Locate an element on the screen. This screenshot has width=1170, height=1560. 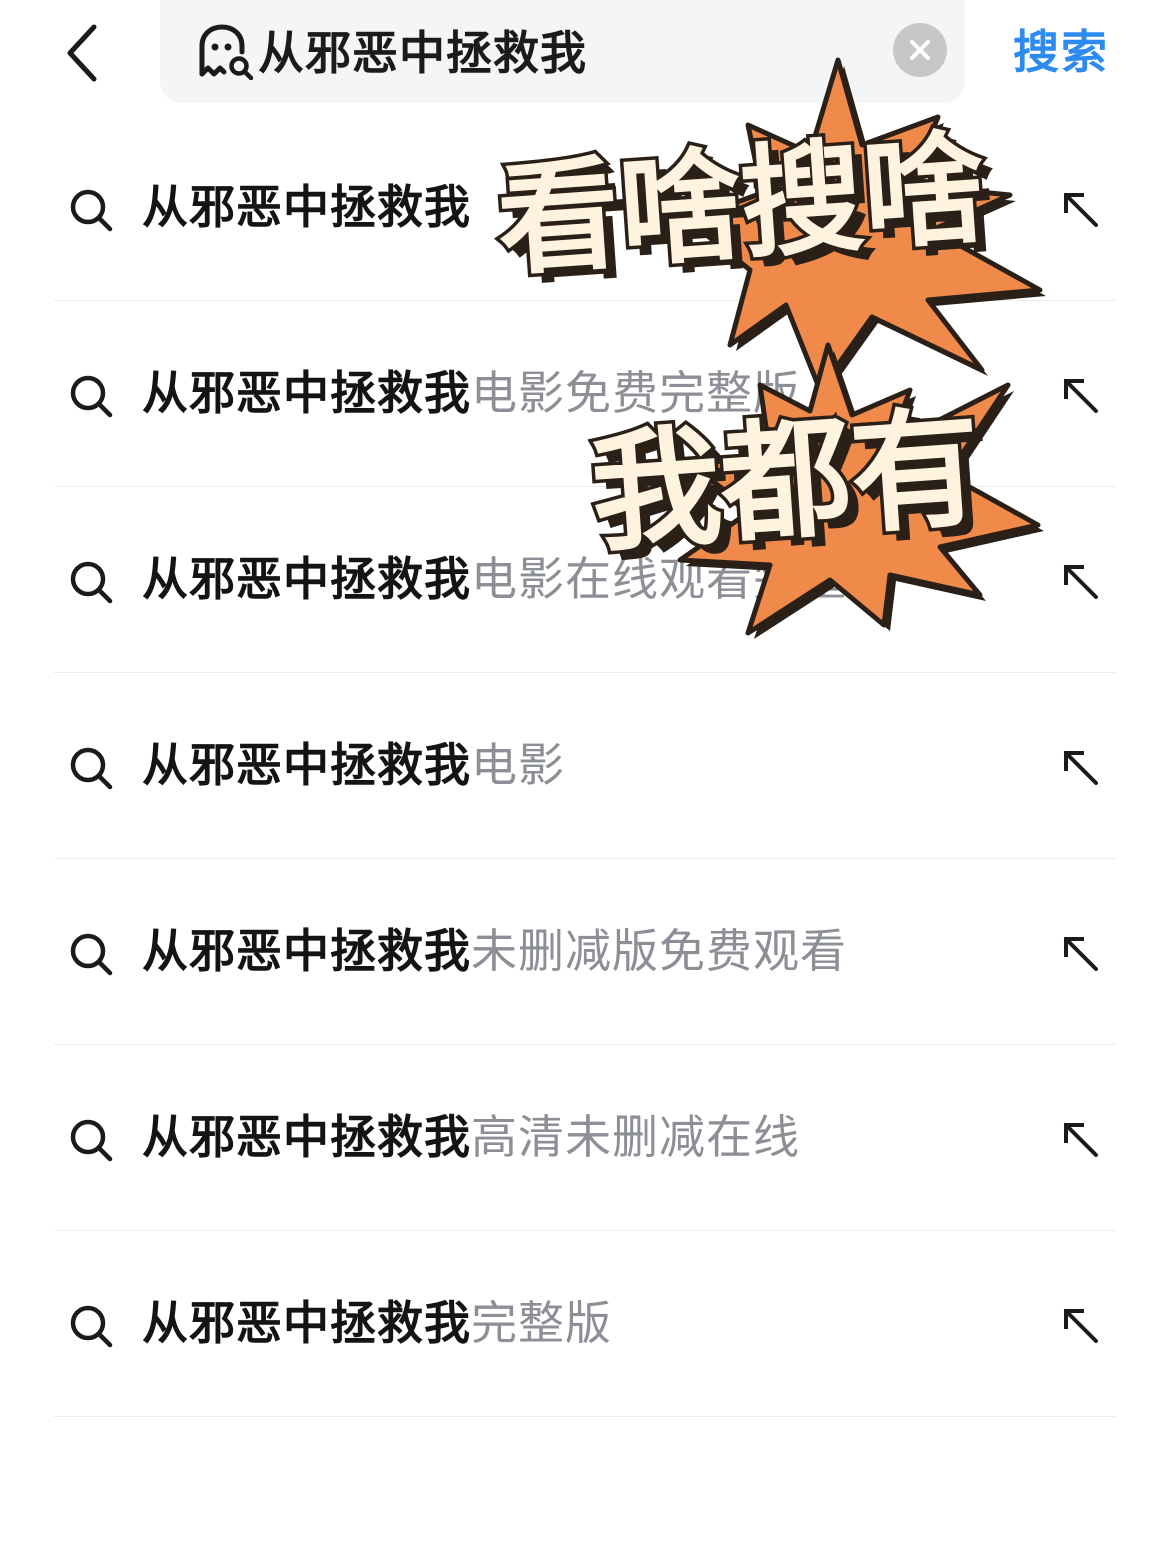
suggestion-item: 从邪恶中拯救我电影在线观看完整 is located at coordinates (585, 580).